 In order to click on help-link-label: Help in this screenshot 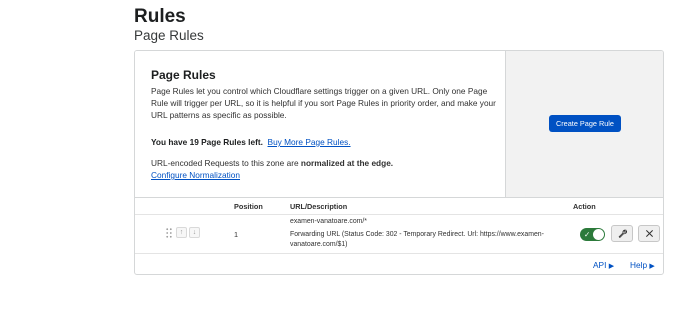, I will do `click(639, 265)`.